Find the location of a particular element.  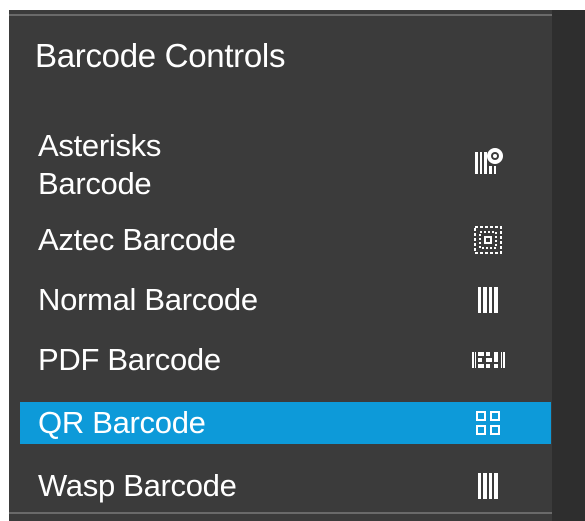

list-item-label: QR Barcode is located at coordinates (122, 422).